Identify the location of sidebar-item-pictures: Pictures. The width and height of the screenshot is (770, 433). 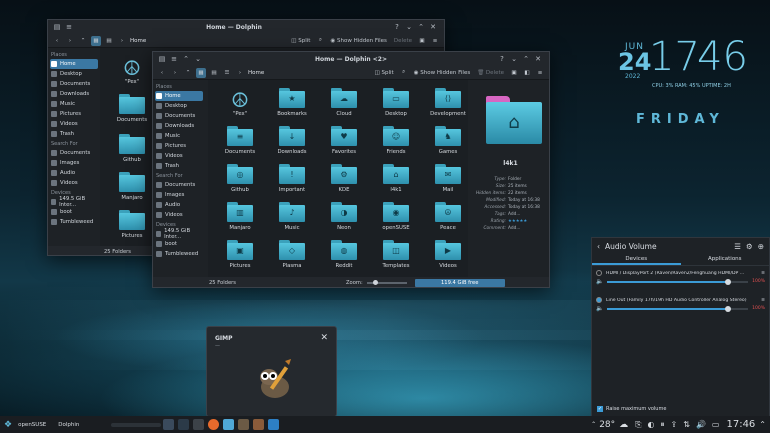
(179, 146).